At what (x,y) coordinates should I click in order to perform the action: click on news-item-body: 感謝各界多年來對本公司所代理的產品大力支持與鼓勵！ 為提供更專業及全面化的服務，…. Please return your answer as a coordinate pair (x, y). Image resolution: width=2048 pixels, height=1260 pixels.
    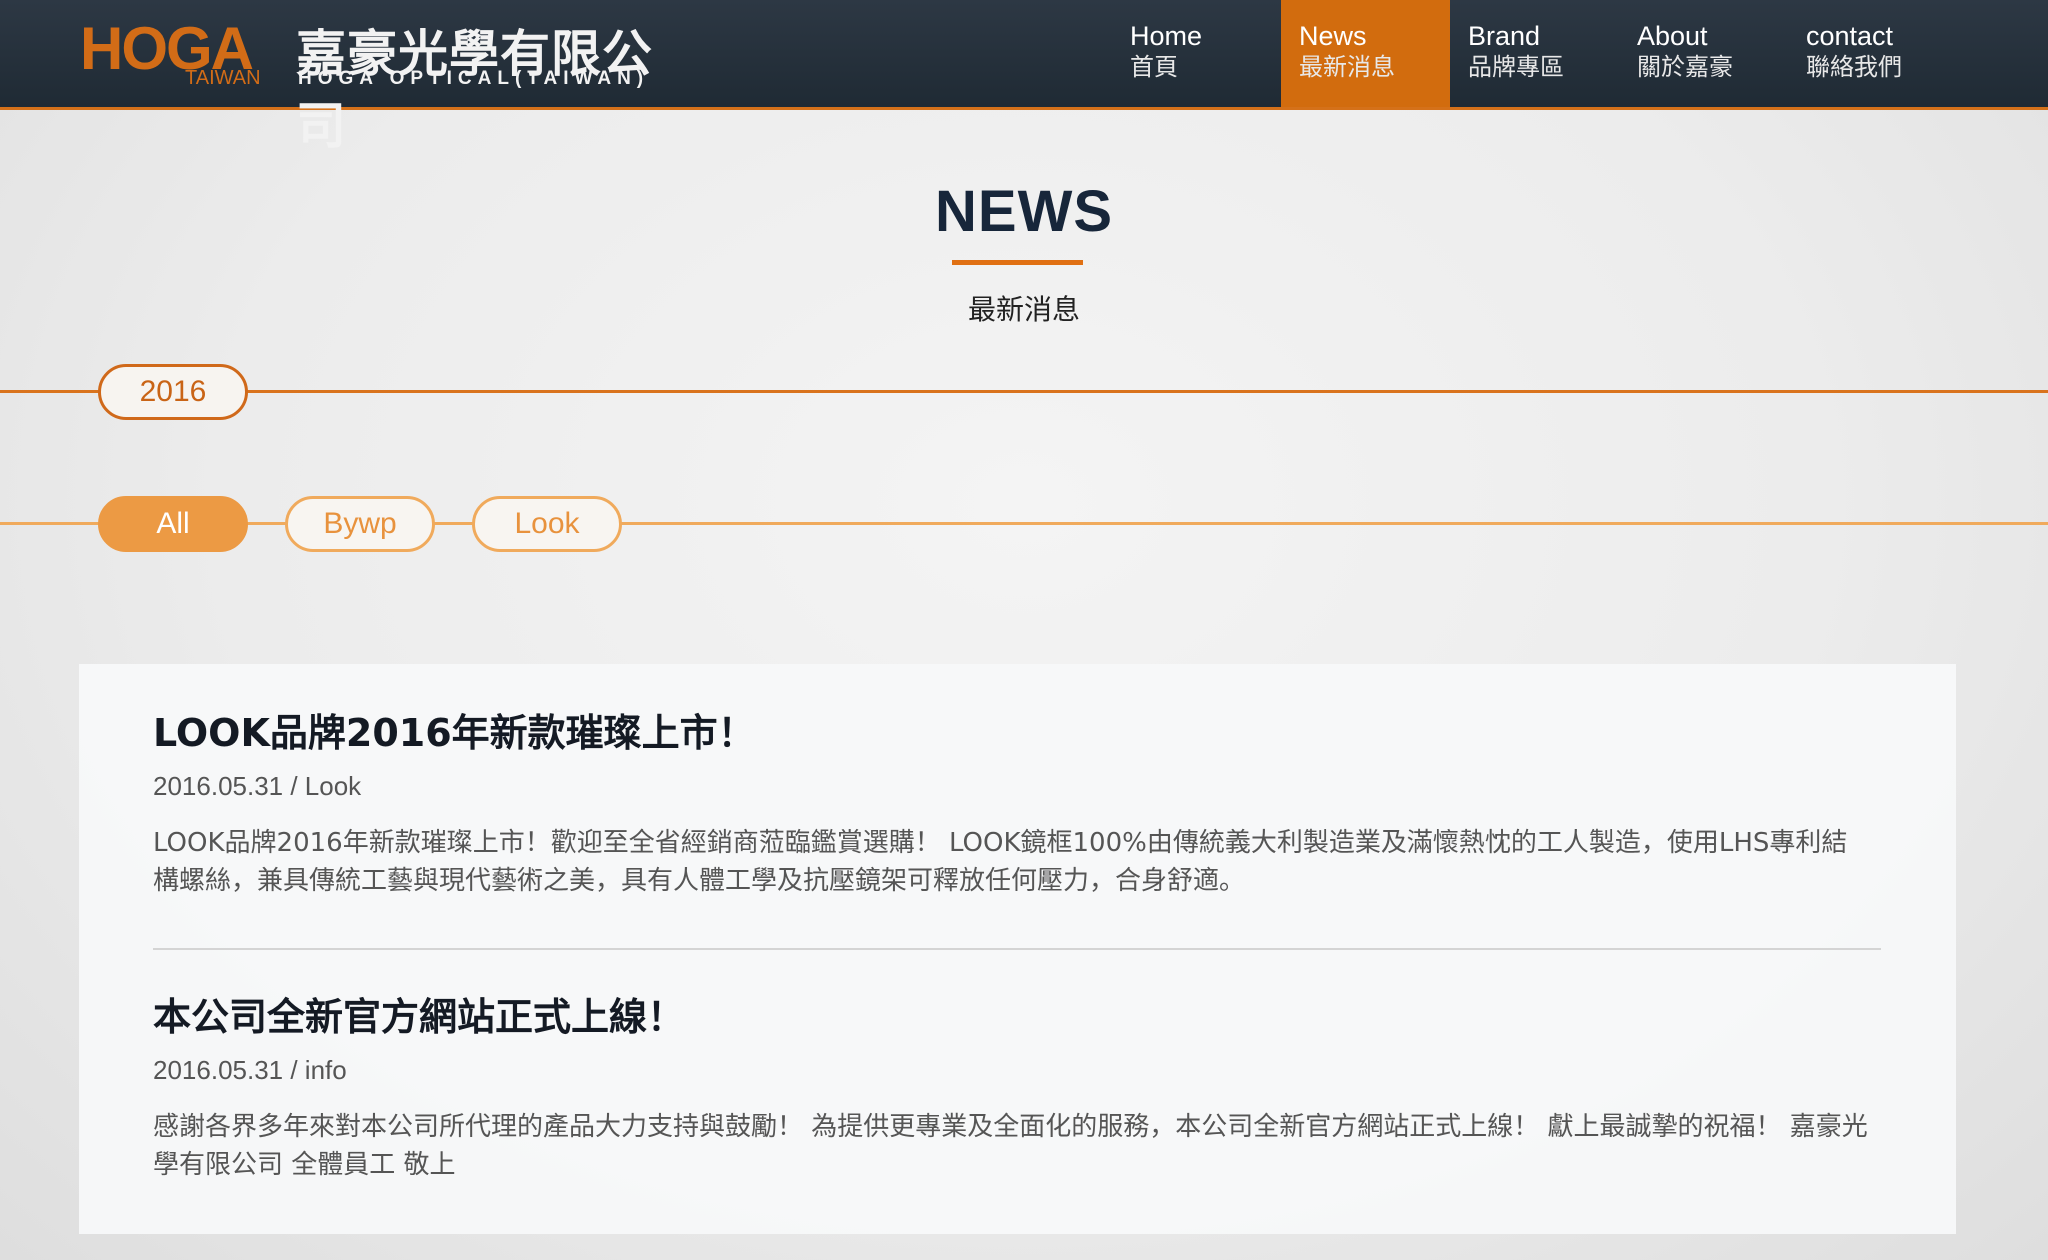
    Looking at the image, I should click on (1010, 1146).